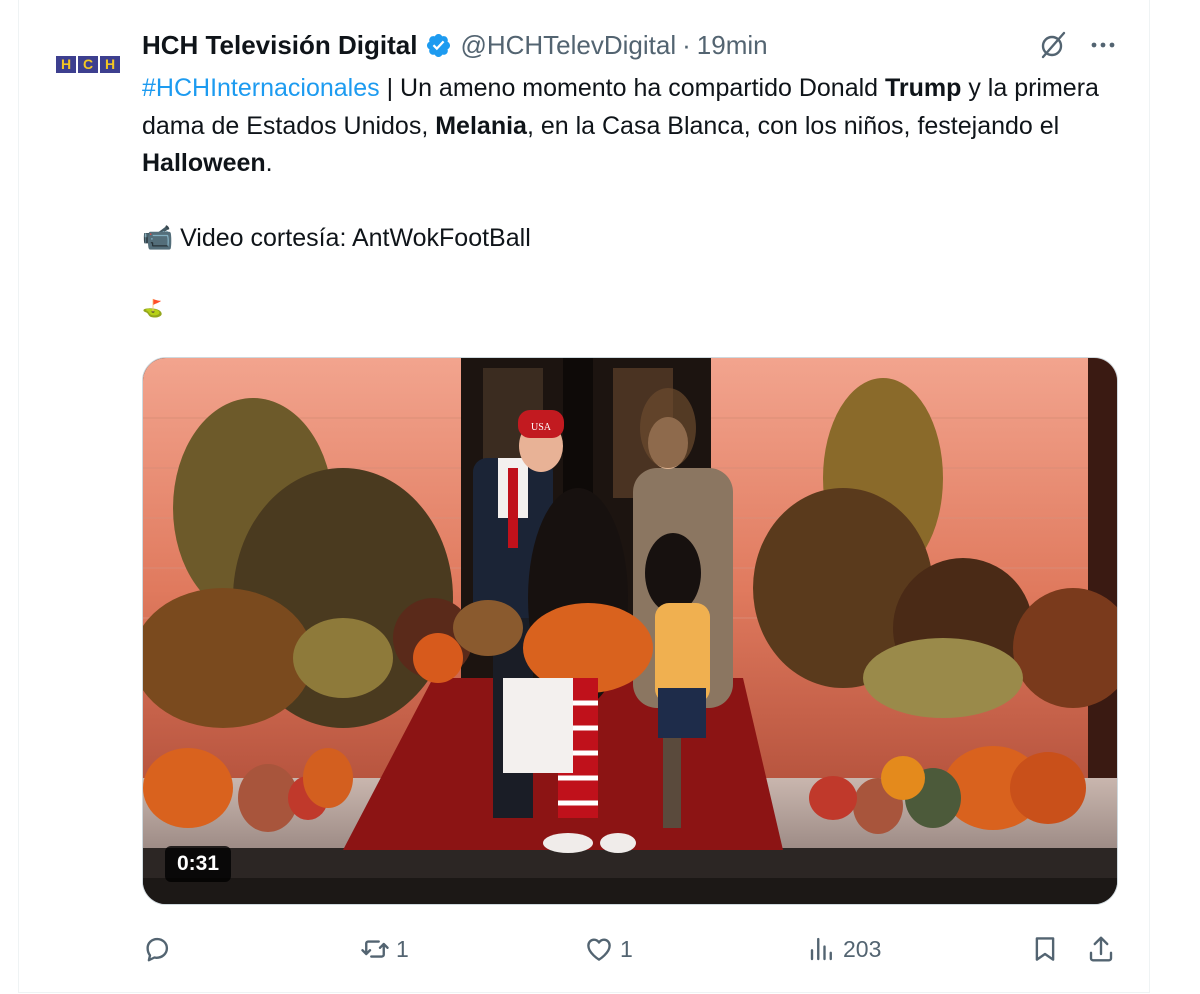  What do you see at coordinates (599, 949) in the screenshot?
I see `heart-icon` at bounding box center [599, 949].